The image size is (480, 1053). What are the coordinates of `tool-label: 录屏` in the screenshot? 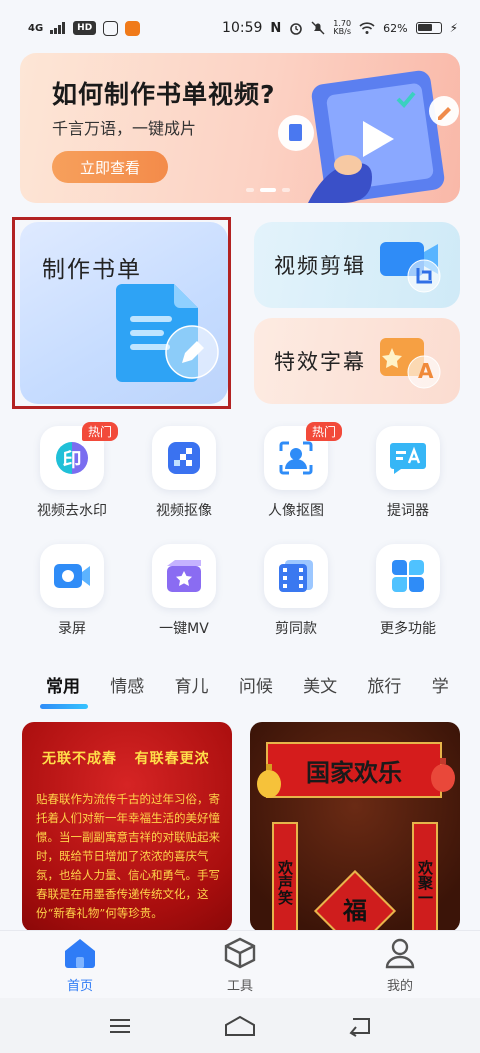 It's located at (72, 629).